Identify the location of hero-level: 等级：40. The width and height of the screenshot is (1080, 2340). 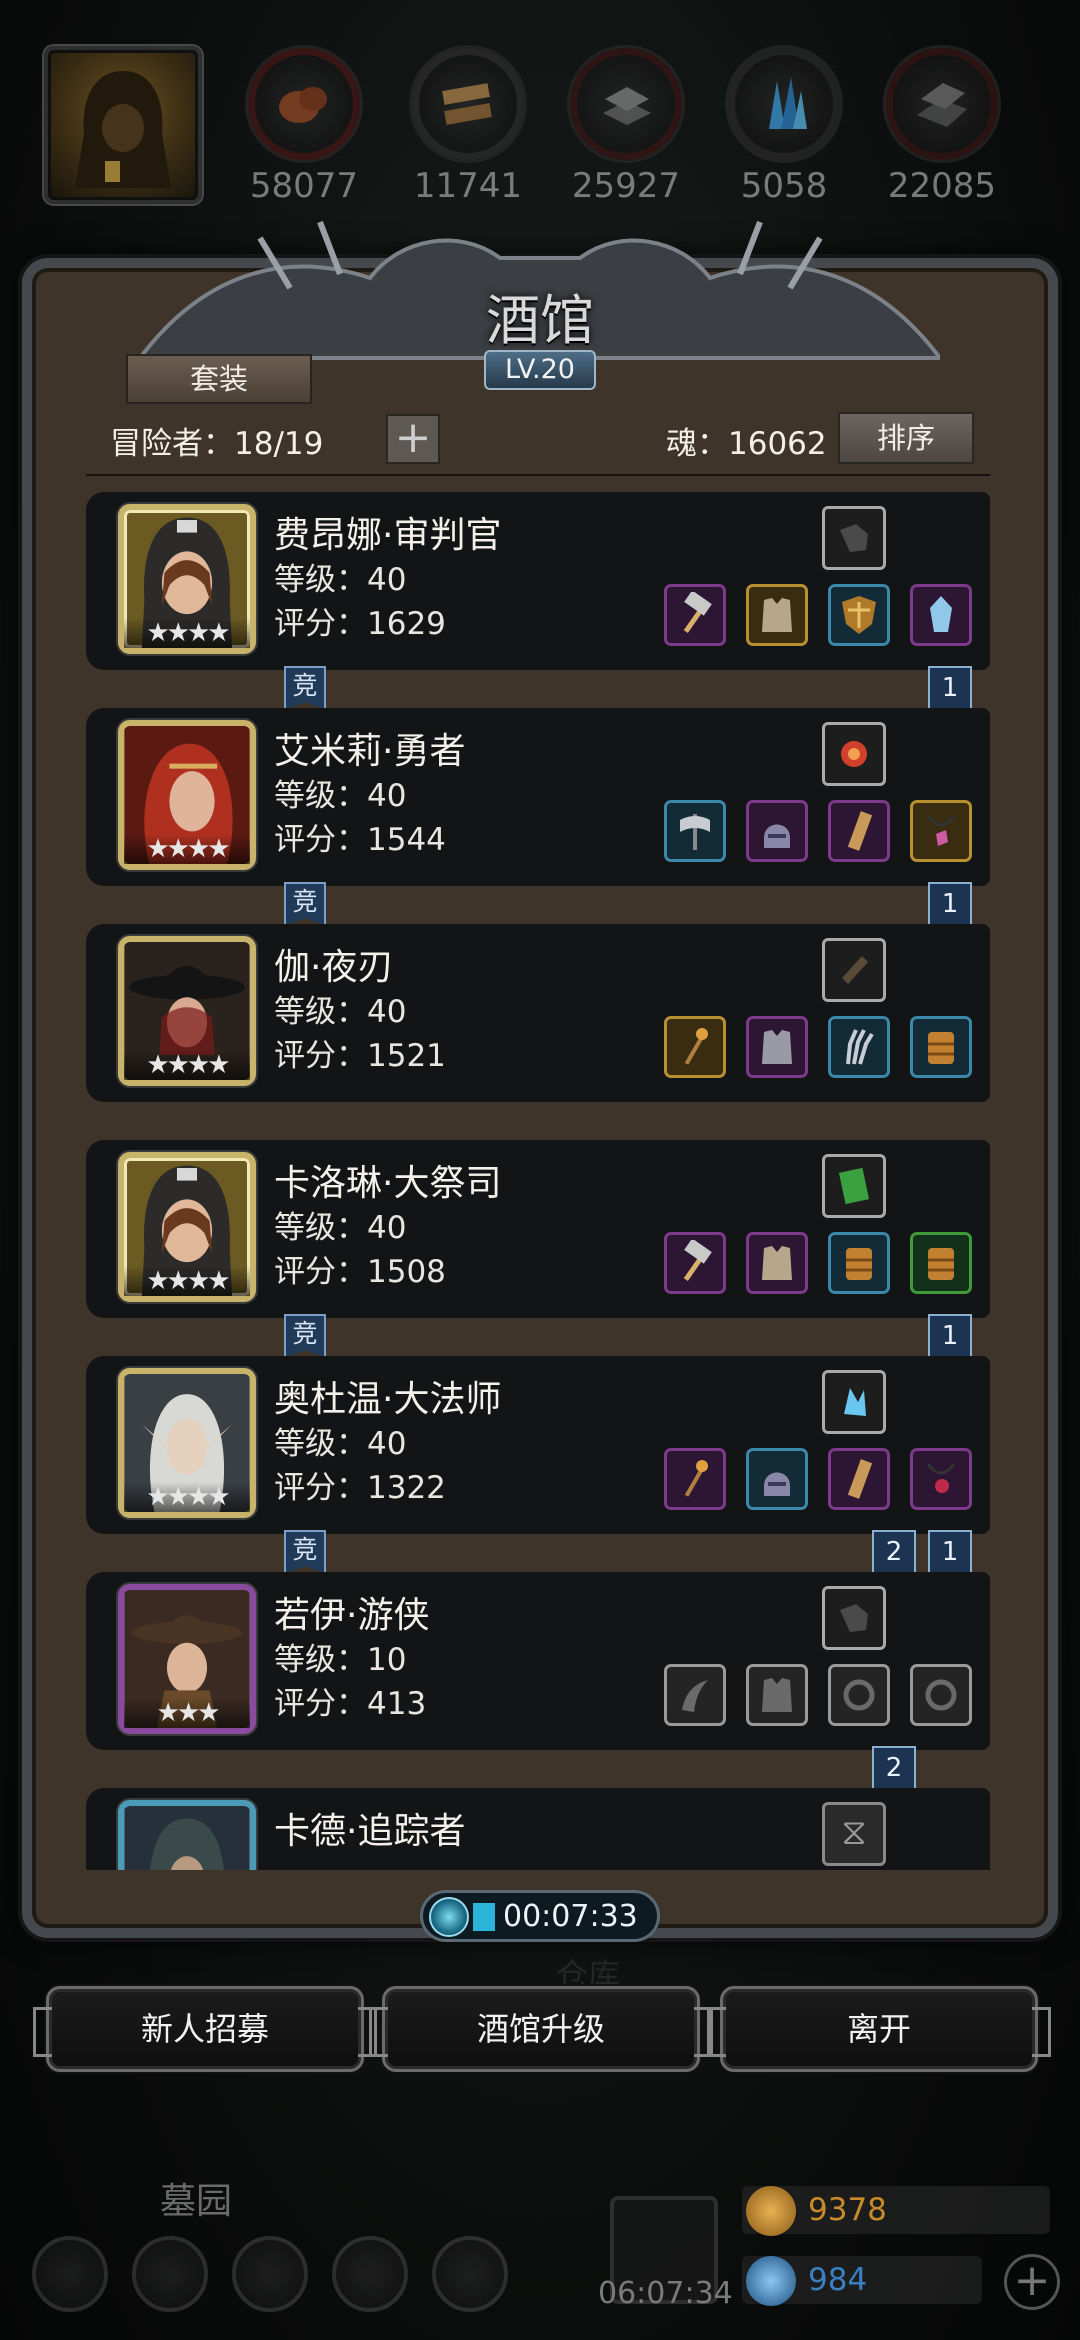
(340, 796).